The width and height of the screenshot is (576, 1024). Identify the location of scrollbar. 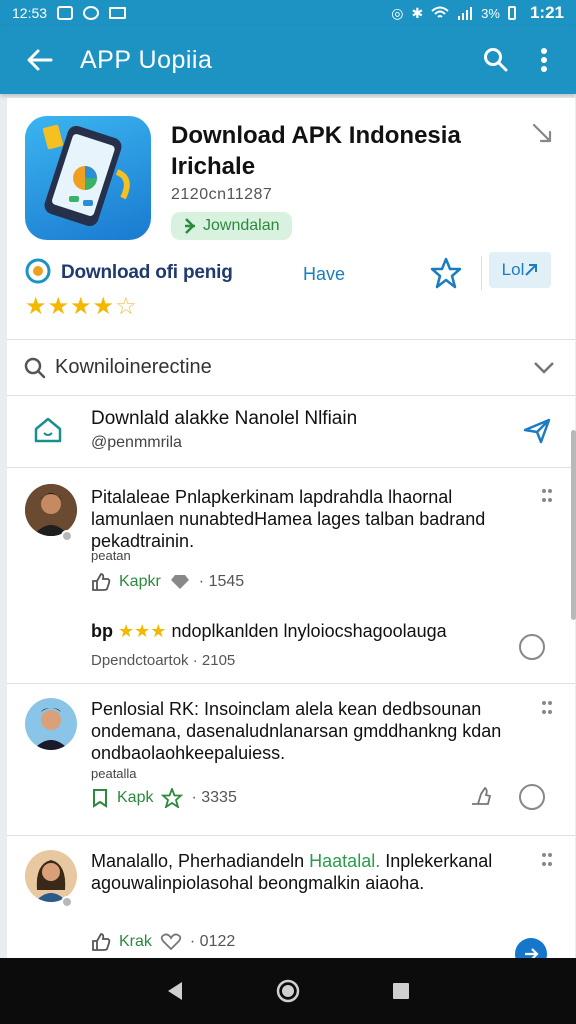
(573, 525).